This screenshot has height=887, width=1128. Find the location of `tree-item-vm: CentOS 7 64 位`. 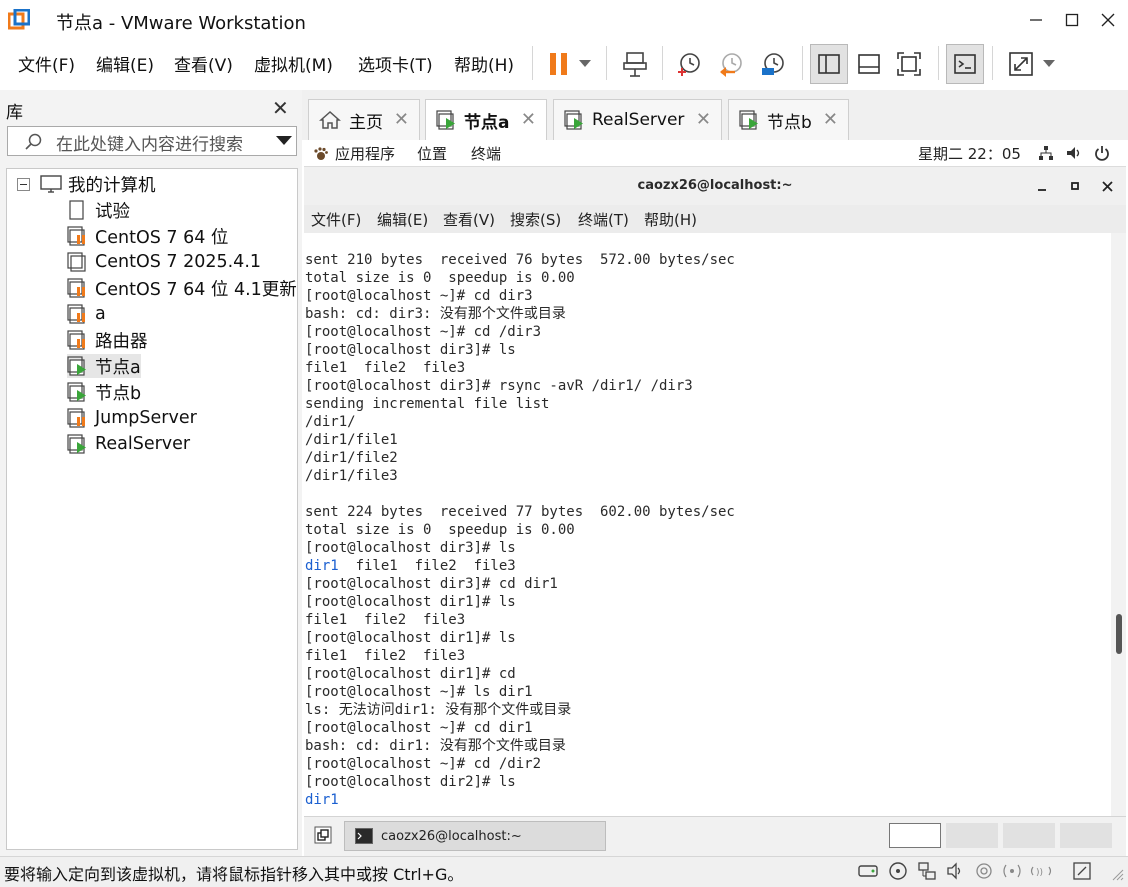

tree-item-vm: CentOS 7 64 位 is located at coordinates (147, 236).